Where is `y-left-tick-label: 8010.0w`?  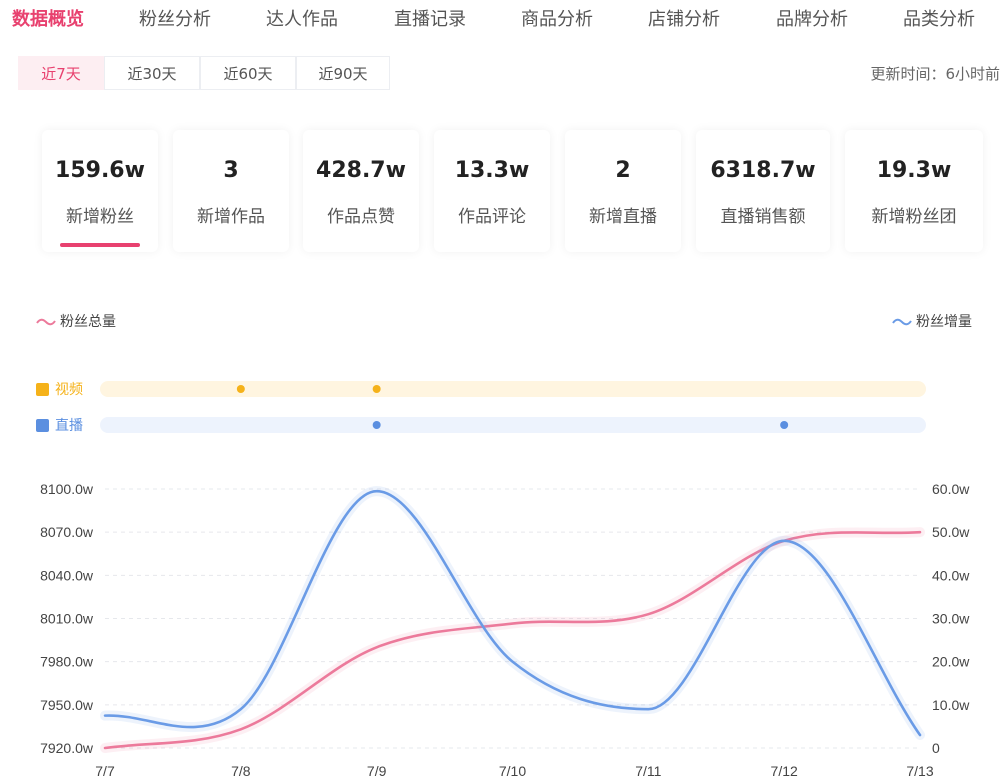
y-left-tick-label: 8010.0w is located at coordinates (67, 619).